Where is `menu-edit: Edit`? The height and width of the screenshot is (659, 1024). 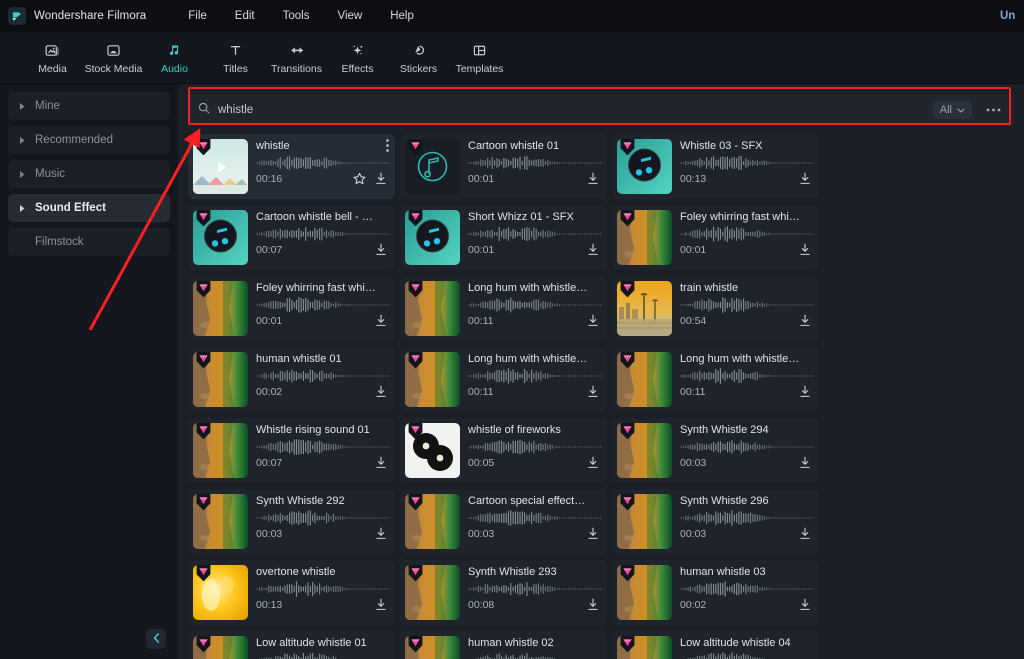
menu-edit: Edit is located at coordinates (245, 16).